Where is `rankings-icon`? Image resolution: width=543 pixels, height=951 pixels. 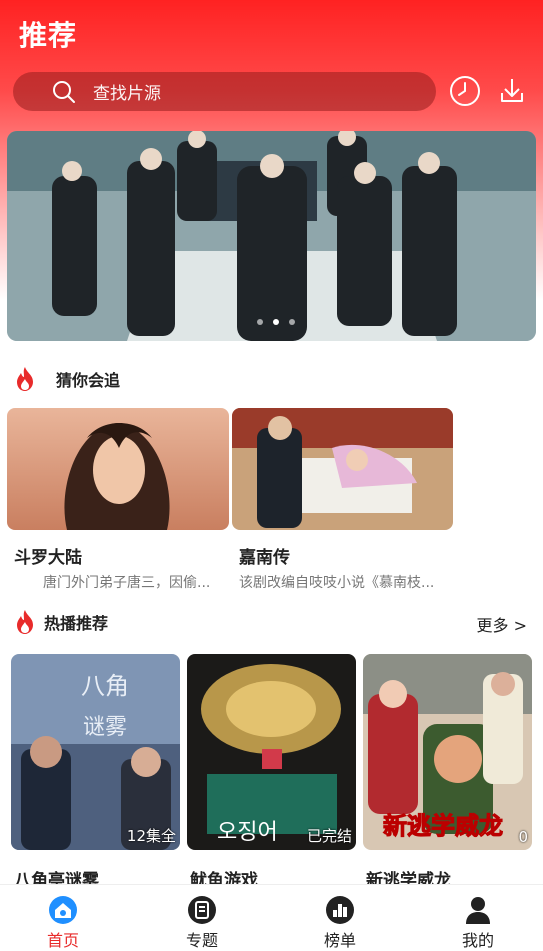 rankings-icon is located at coordinates (340, 910).